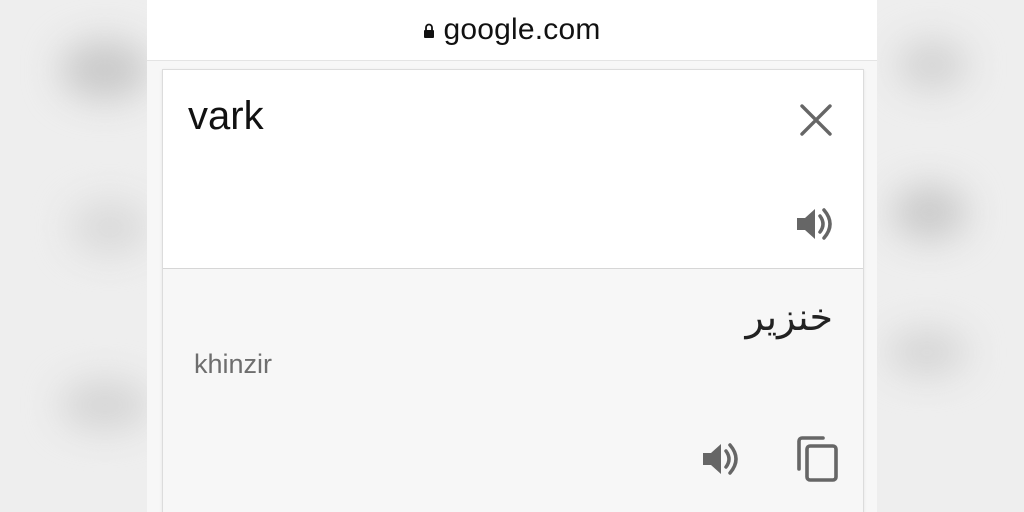 Image resolution: width=1024 pixels, height=512 pixels. Describe the element at coordinates (816, 120) in the screenshot. I see `close-icon` at that location.